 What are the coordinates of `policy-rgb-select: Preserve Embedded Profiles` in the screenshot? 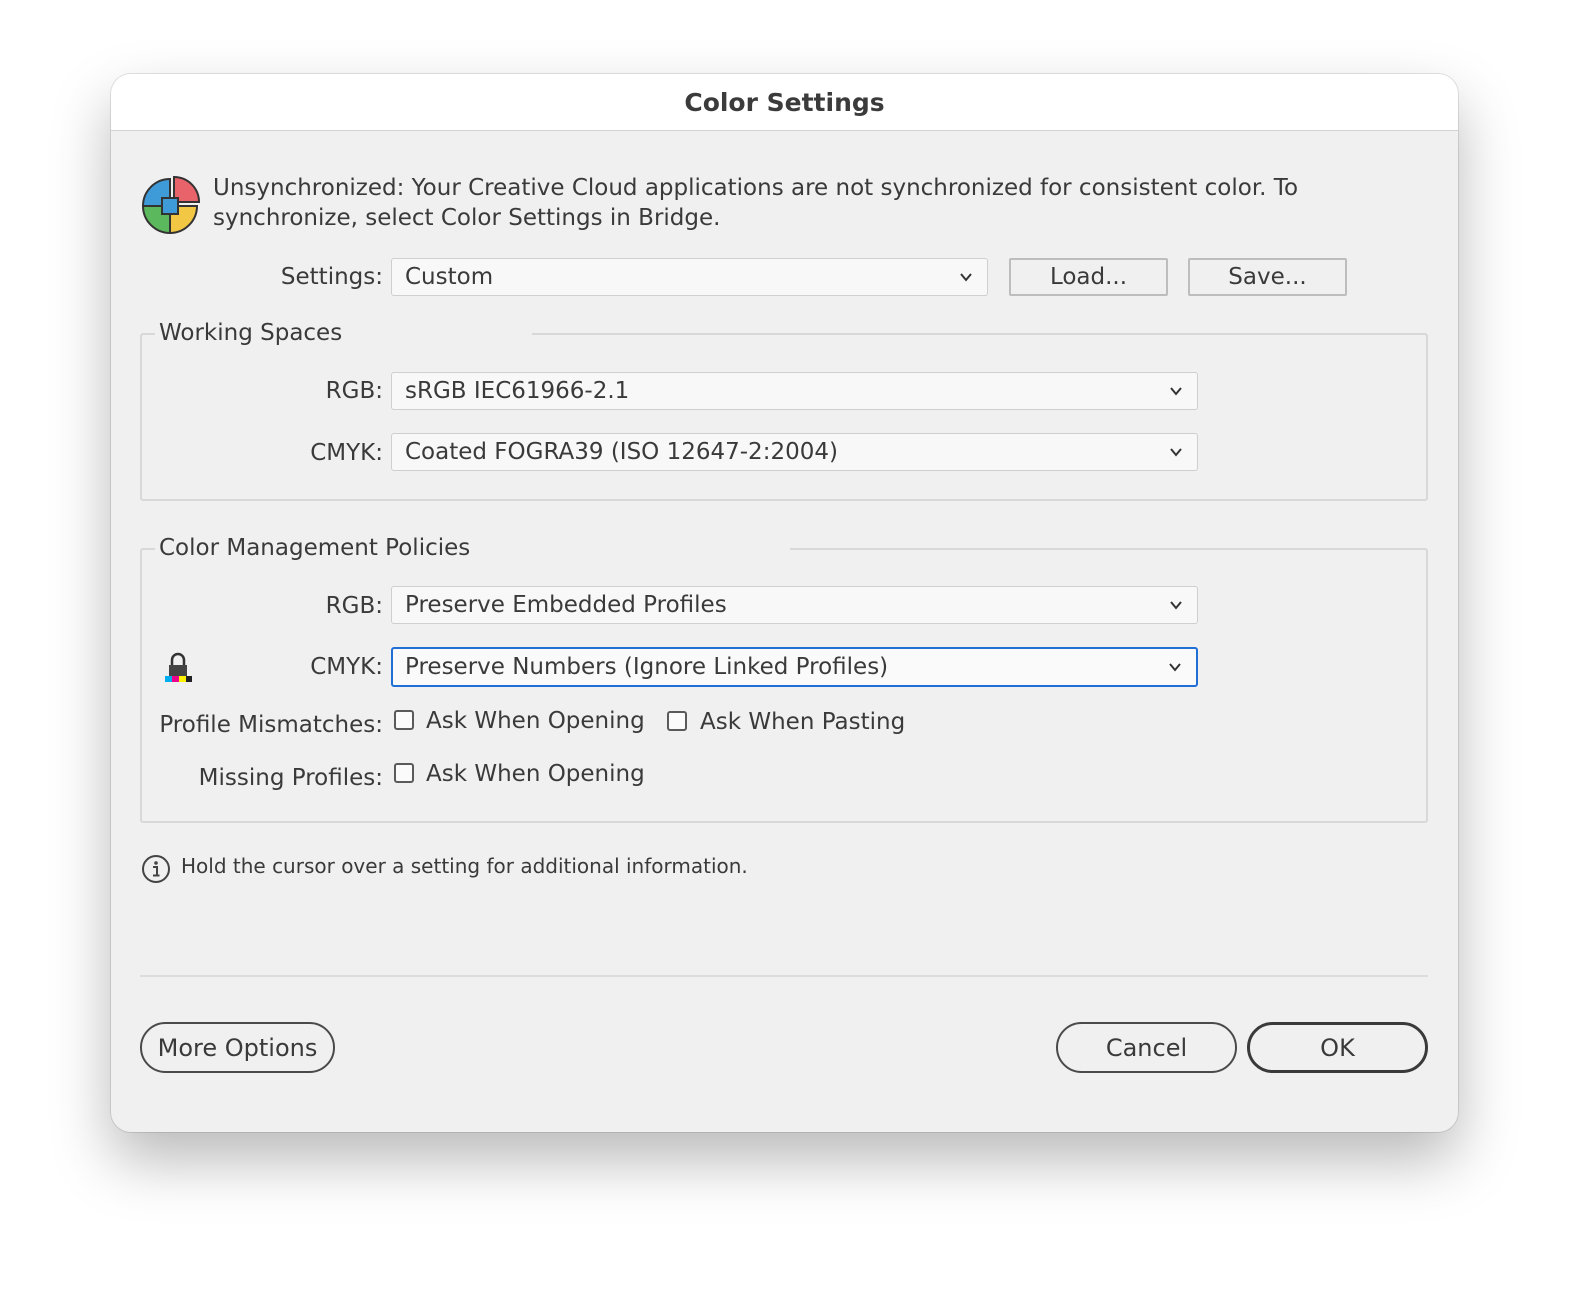 It's located at (794, 605).